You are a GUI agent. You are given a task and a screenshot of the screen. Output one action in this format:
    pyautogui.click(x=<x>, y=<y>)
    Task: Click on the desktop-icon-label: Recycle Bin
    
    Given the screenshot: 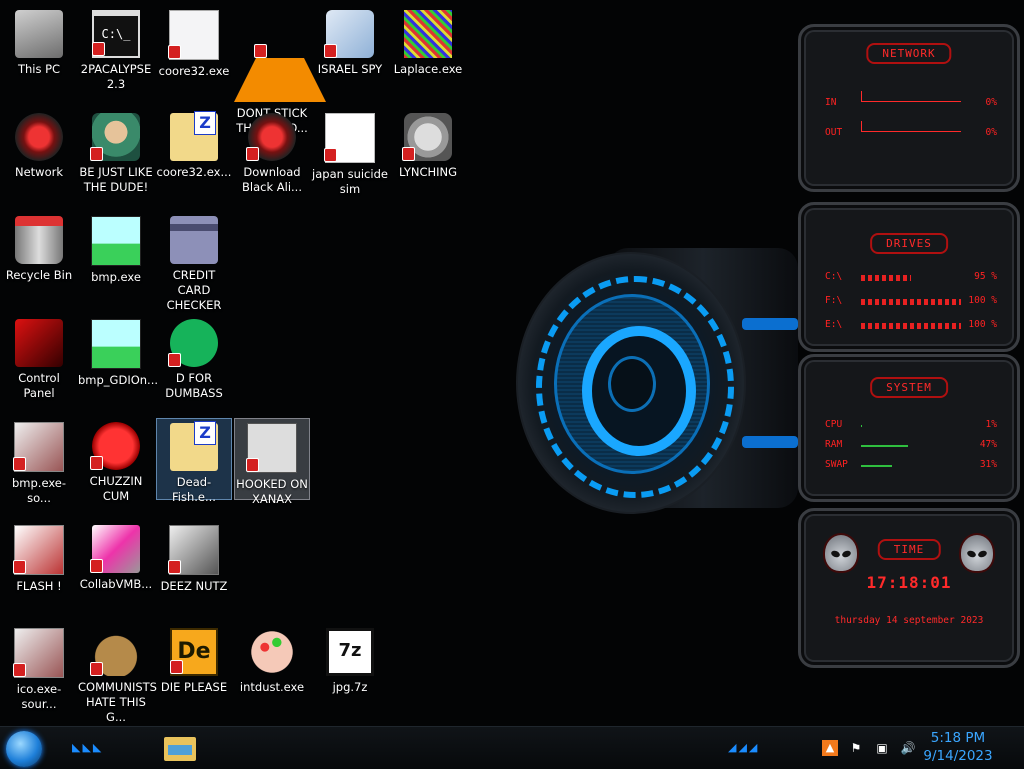 What is the action you would take?
    pyautogui.click(x=39, y=275)
    